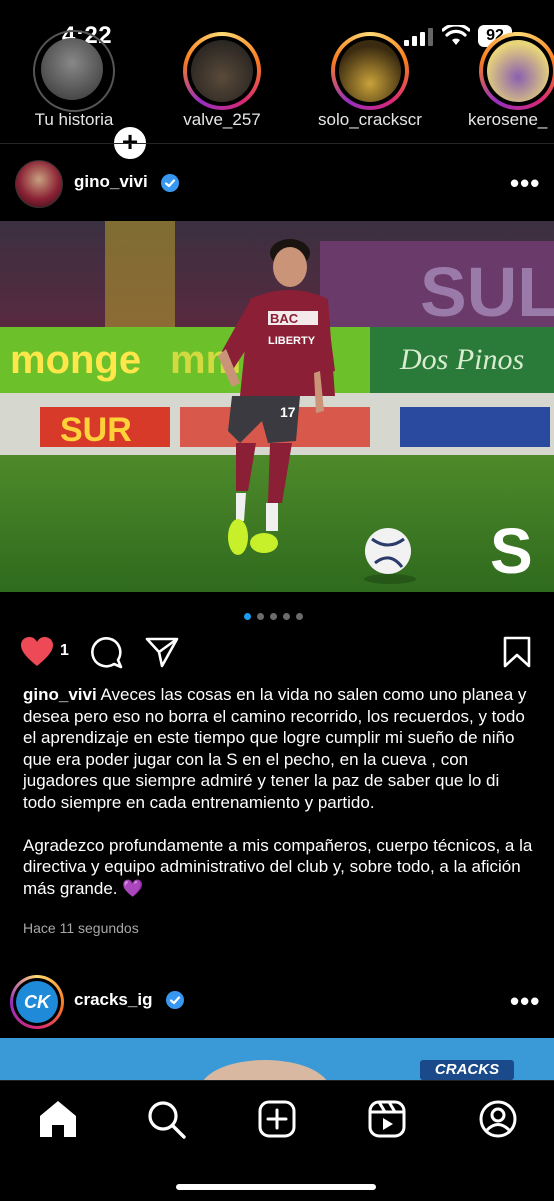 The image size is (554, 1201). Describe the element at coordinates (292, 341) in the screenshot. I see `svg-text: LIBERTY` at that location.